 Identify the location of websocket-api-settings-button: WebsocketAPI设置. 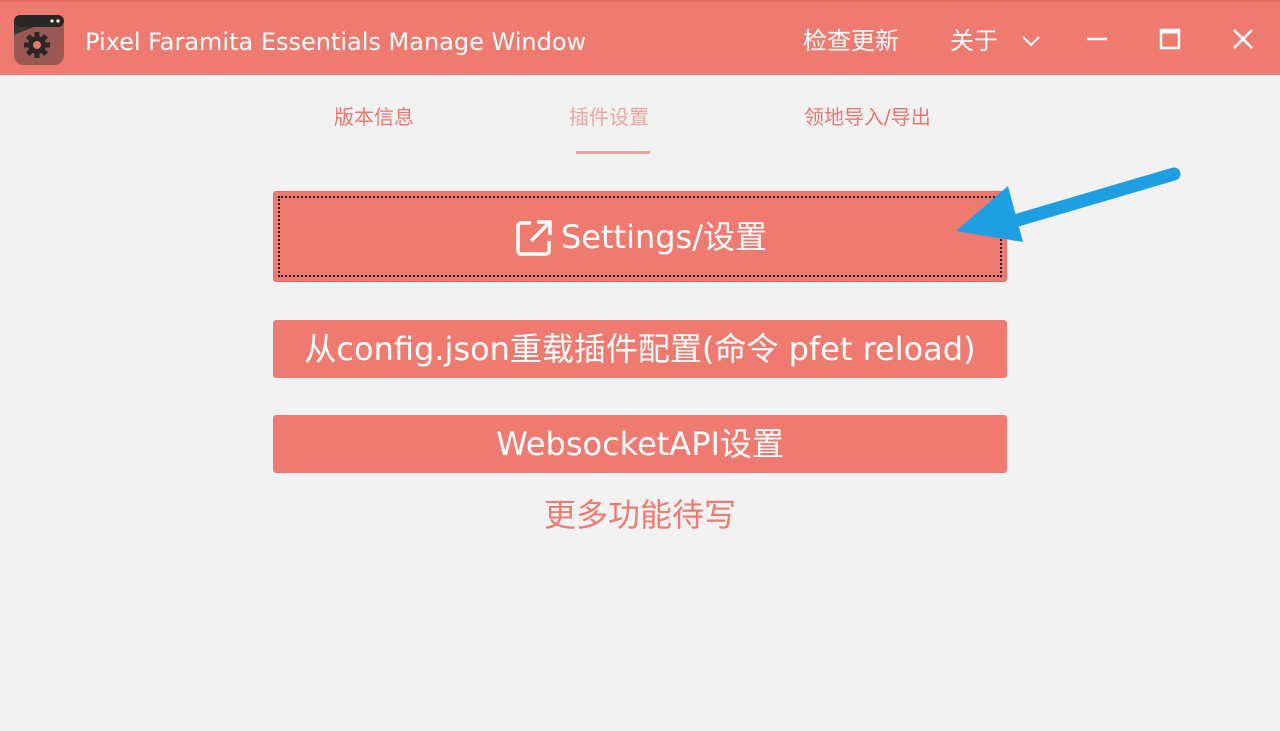
(640, 444).